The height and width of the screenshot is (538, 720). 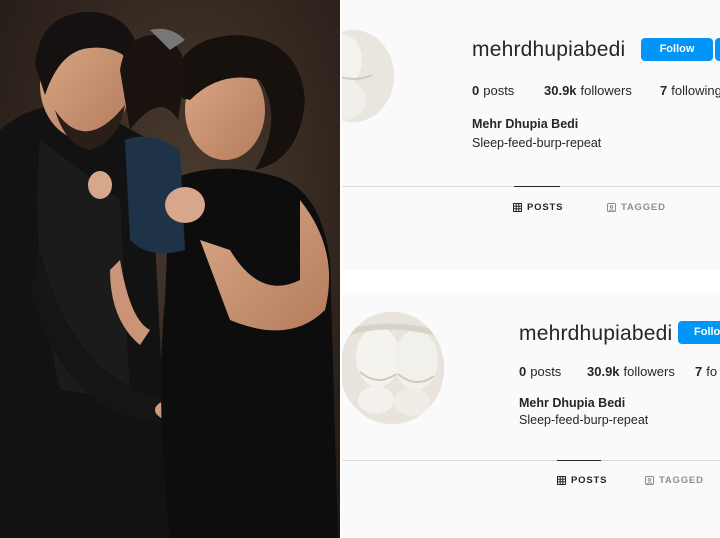 What do you see at coordinates (531, 460) in the screenshot?
I see `tabs-divider` at bounding box center [531, 460].